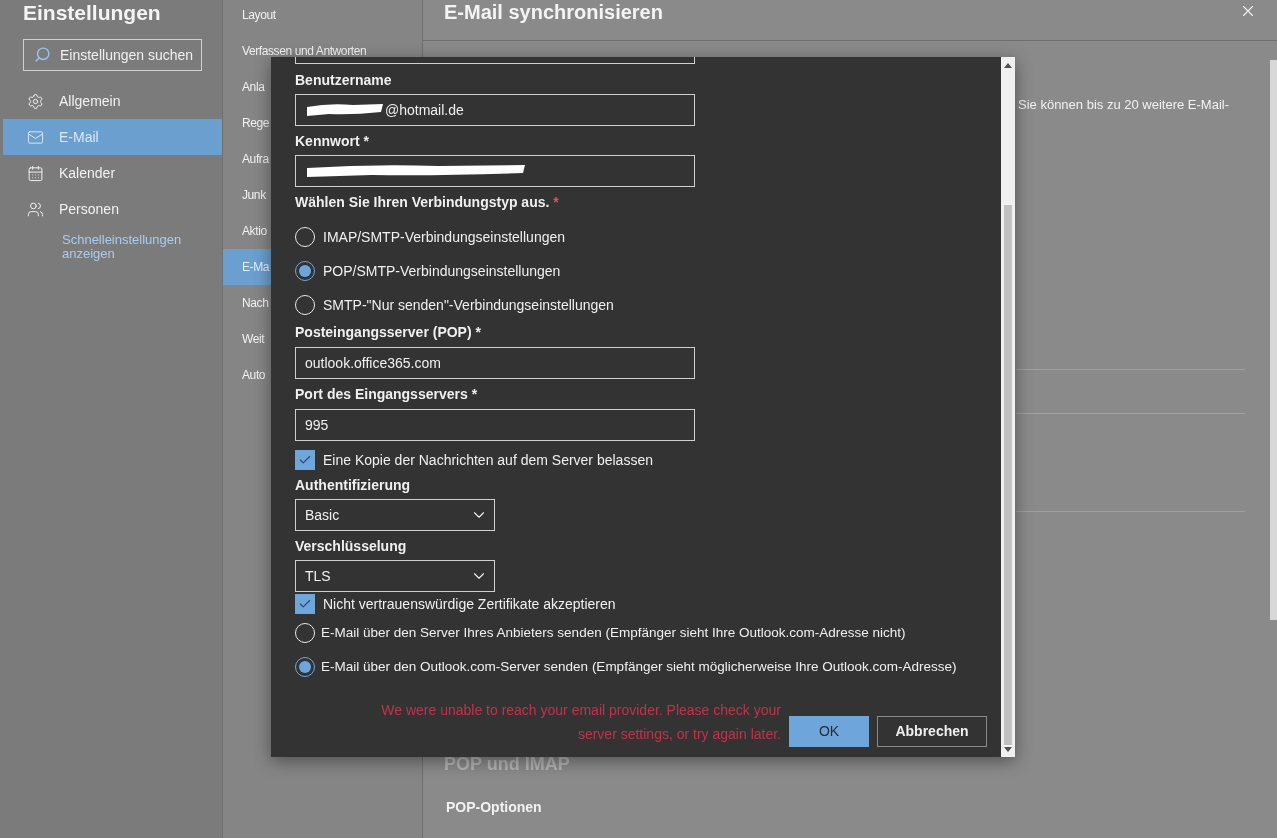 The height and width of the screenshot is (838, 1277). What do you see at coordinates (332, 141) in the screenshot?
I see `field-label: Kennwort *` at bounding box center [332, 141].